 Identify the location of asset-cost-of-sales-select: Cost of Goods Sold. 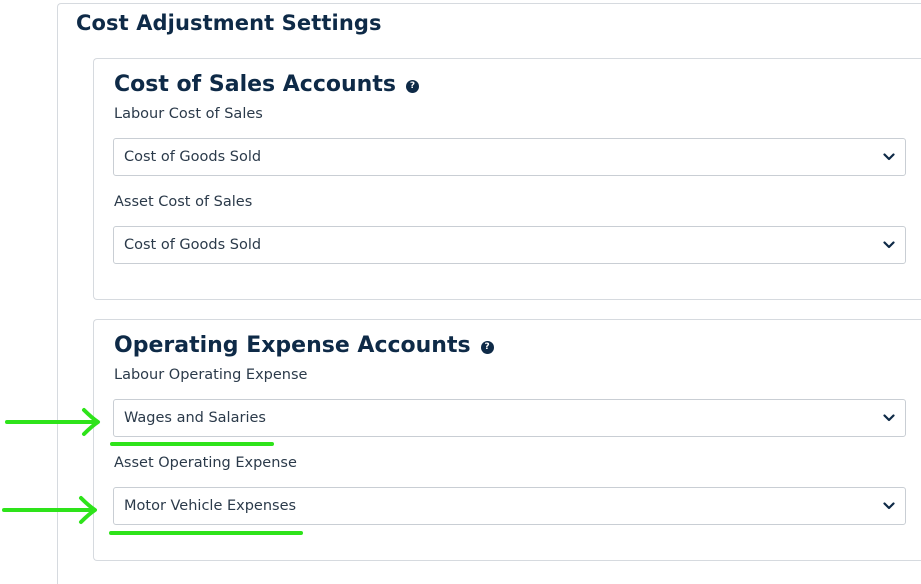
(509, 245).